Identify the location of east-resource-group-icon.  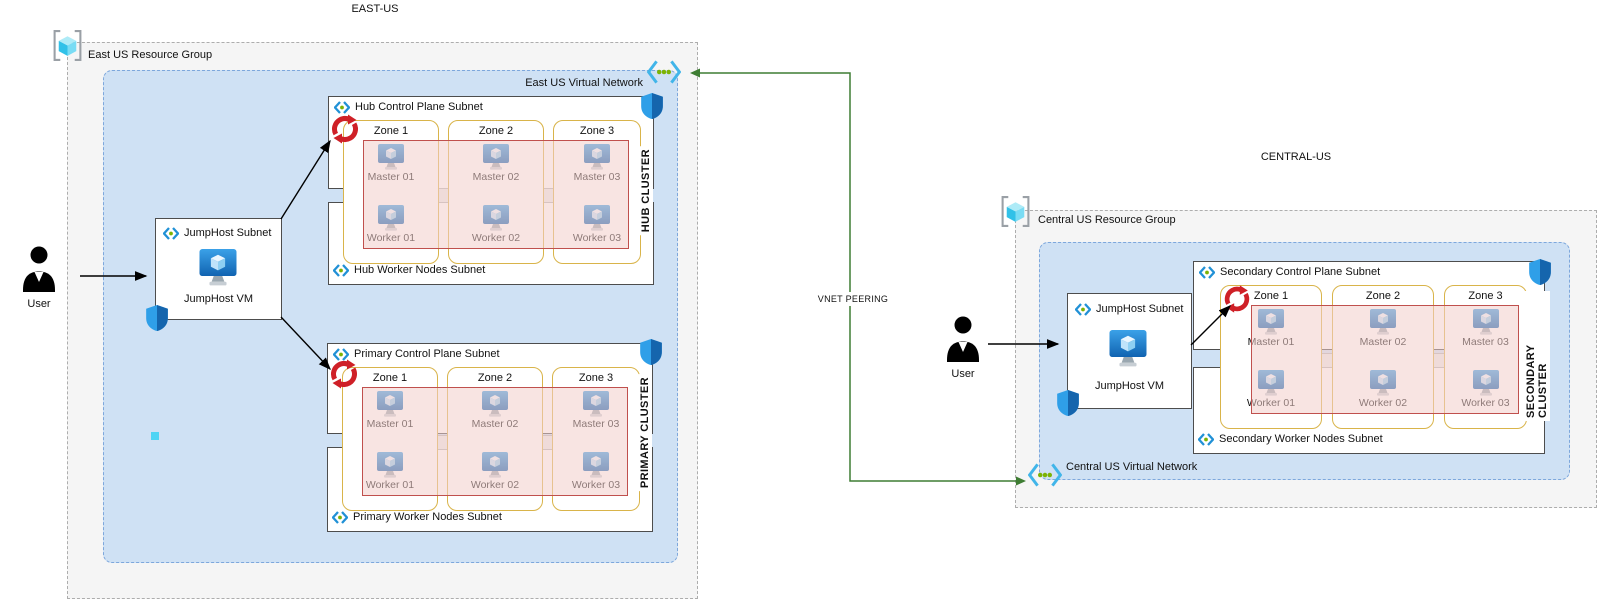
(67, 45).